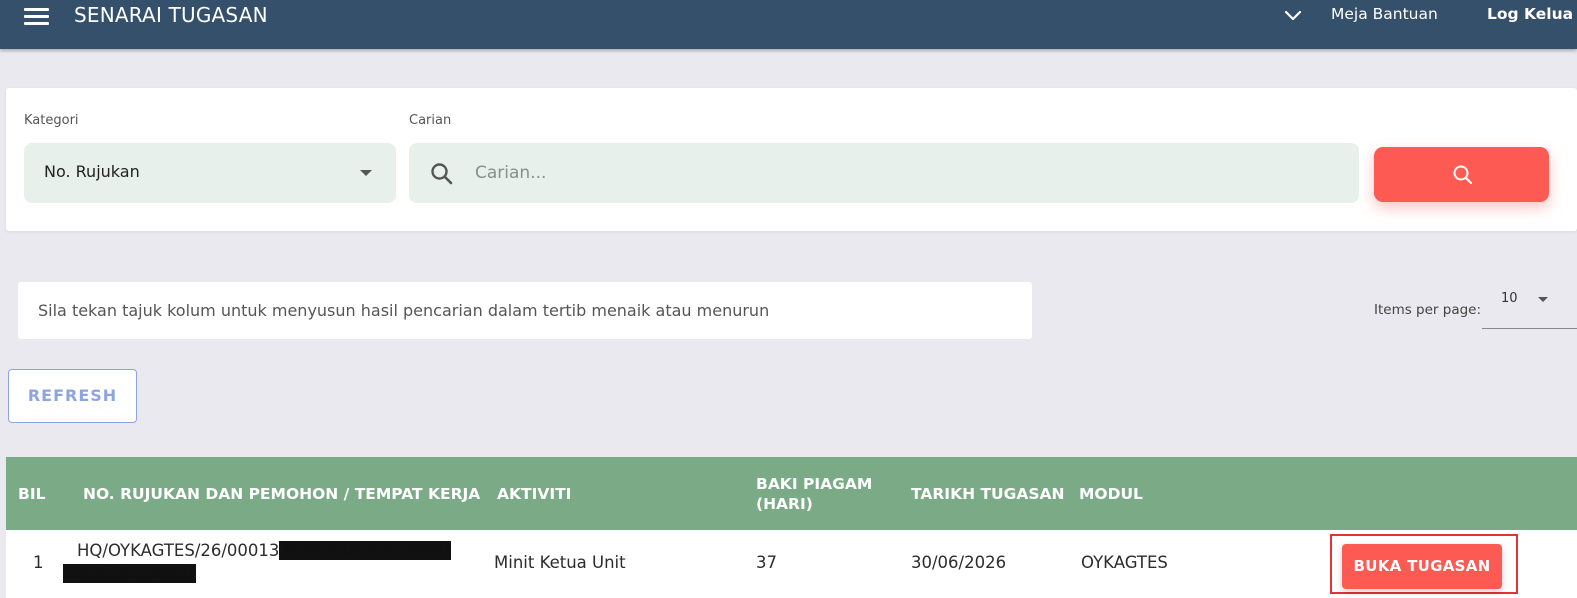  What do you see at coordinates (1293, 15) in the screenshot?
I see `chevron-down-icon` at bounding box center [1293, 15].